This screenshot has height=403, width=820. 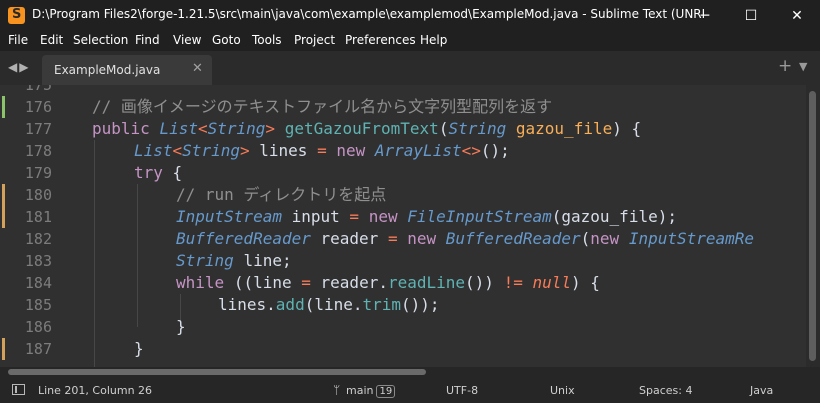 I want to click on variable: input, so click(x=315, y=216).